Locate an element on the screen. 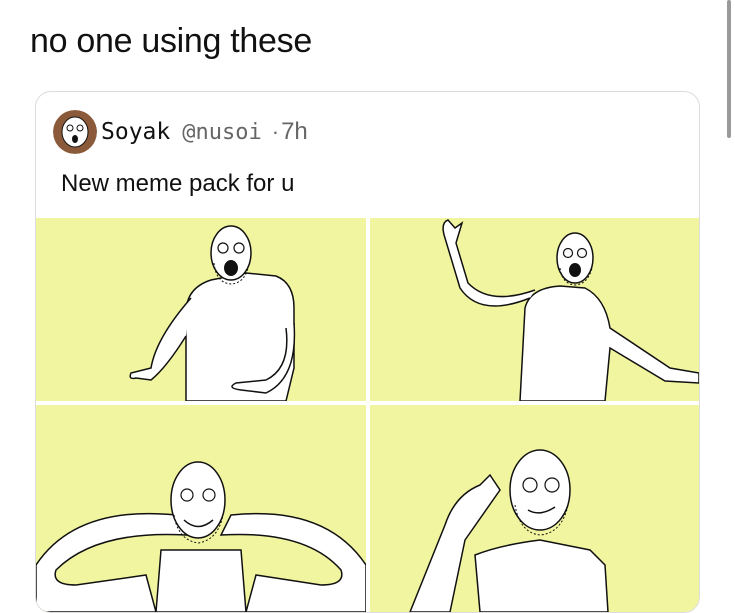 This screenshot has height=613, width=735. avatar is located at coordinates (75, 132).